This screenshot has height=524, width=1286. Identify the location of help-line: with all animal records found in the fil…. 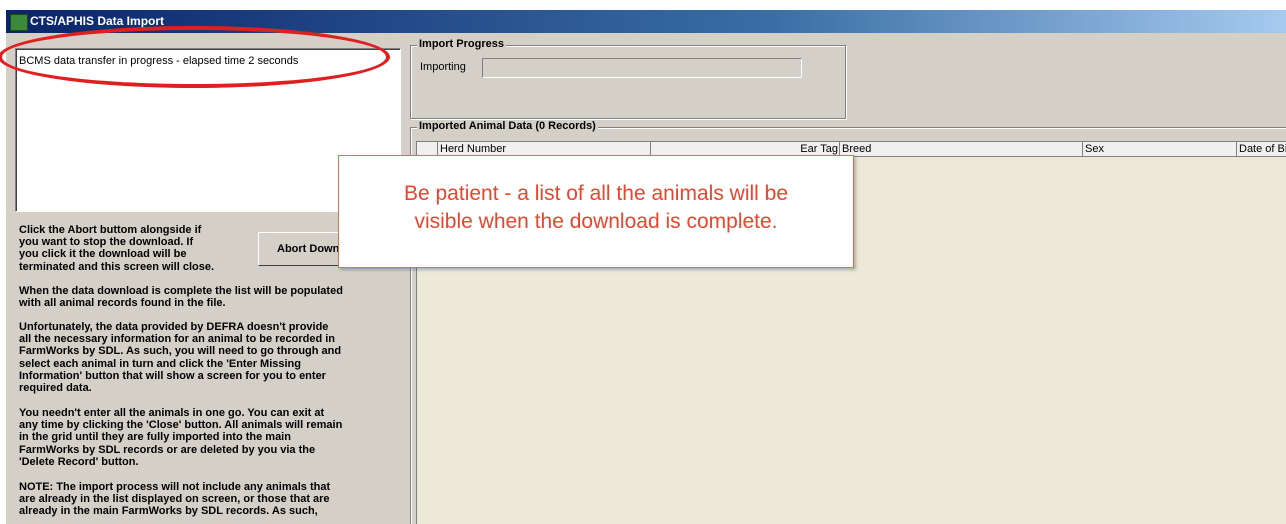
(122, 303).